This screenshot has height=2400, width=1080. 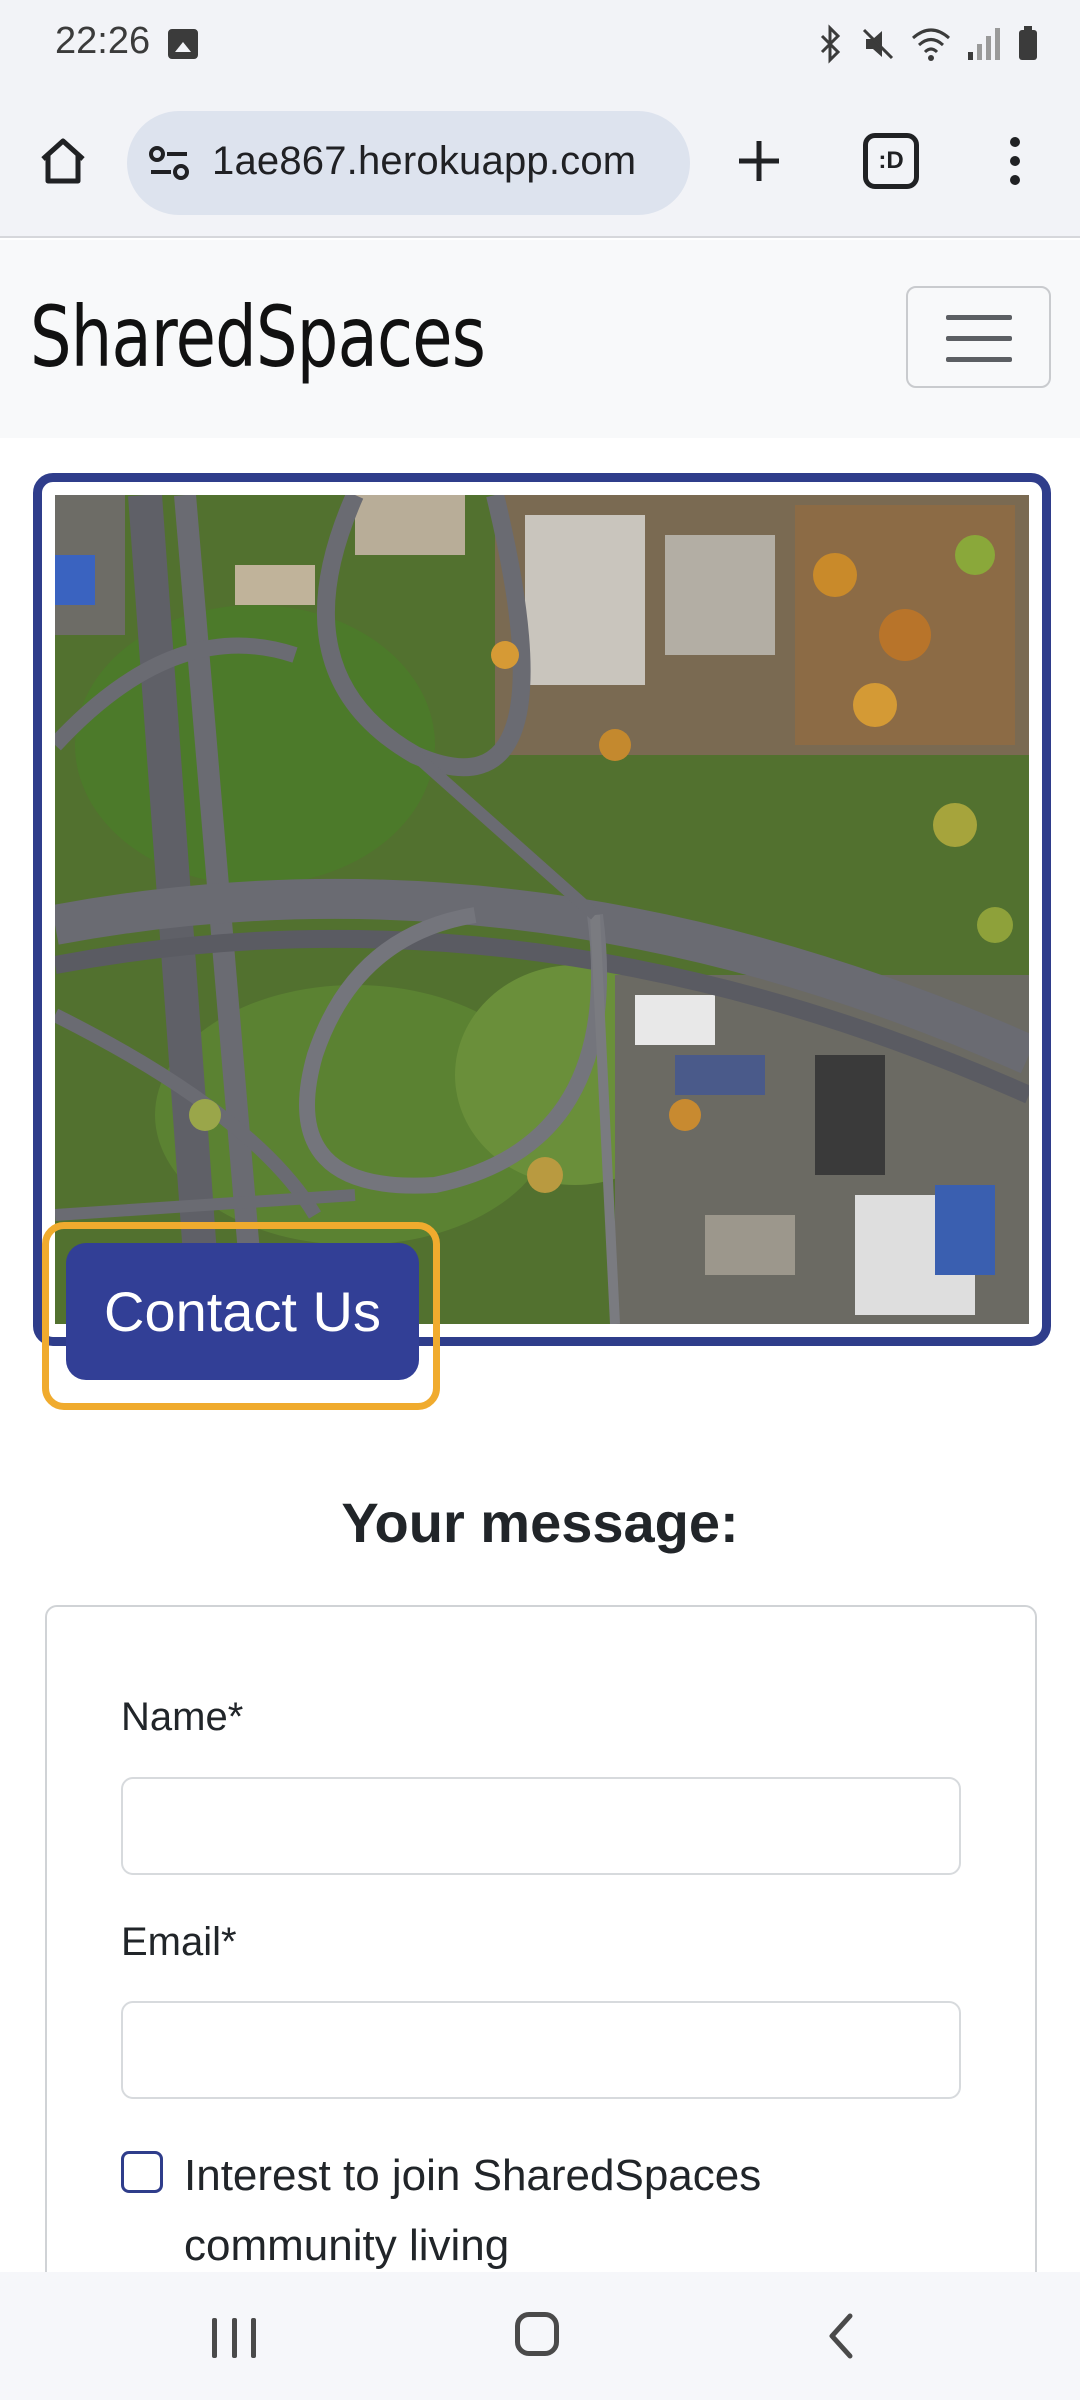 What do you see at coordinates (183, 44) in the screenshot?
I see `image-notification-icon` at bounding box center [183, 44].